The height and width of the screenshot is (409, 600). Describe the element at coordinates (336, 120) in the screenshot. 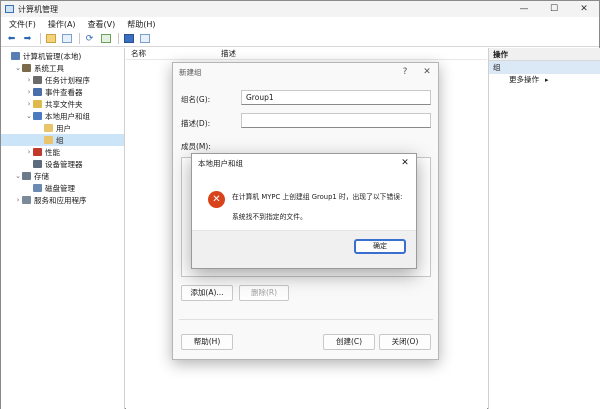

I see `description-input` at that location.